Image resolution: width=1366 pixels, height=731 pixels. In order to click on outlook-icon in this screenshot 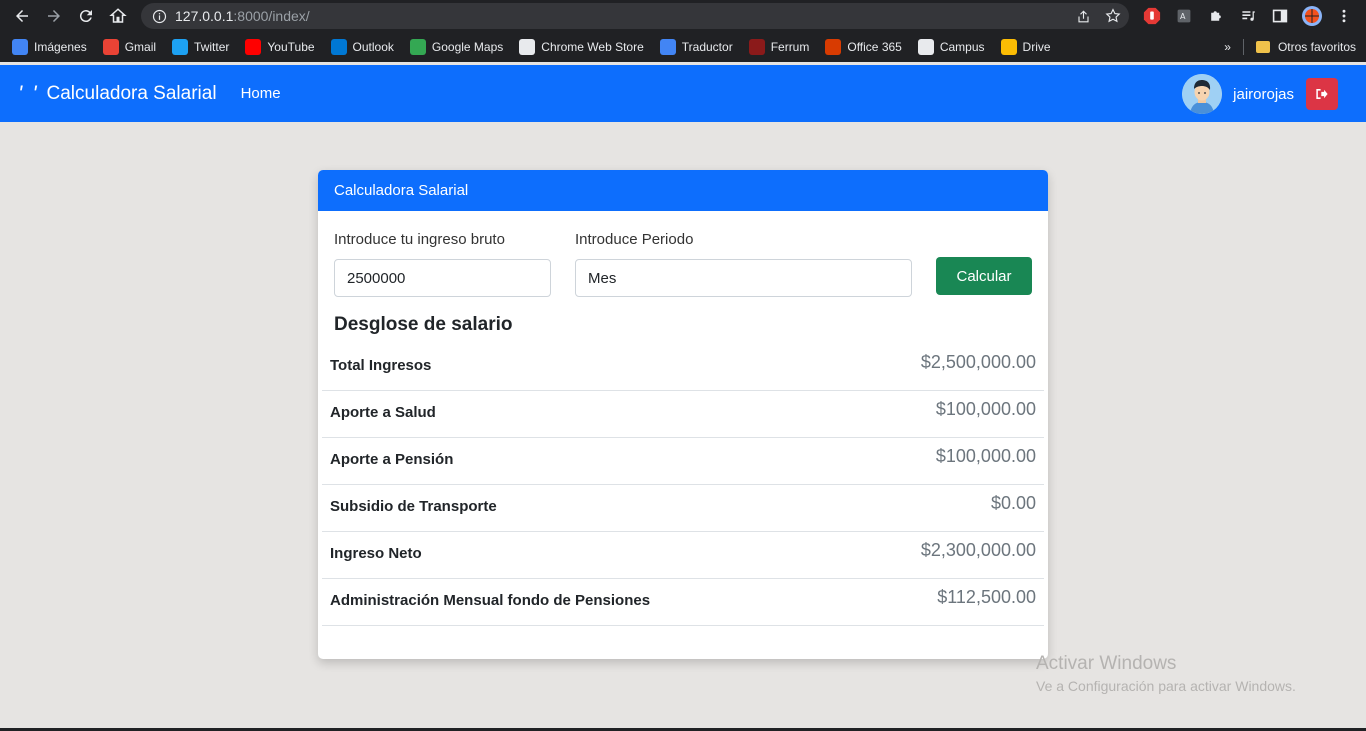, I will do `click(338, 47)`.